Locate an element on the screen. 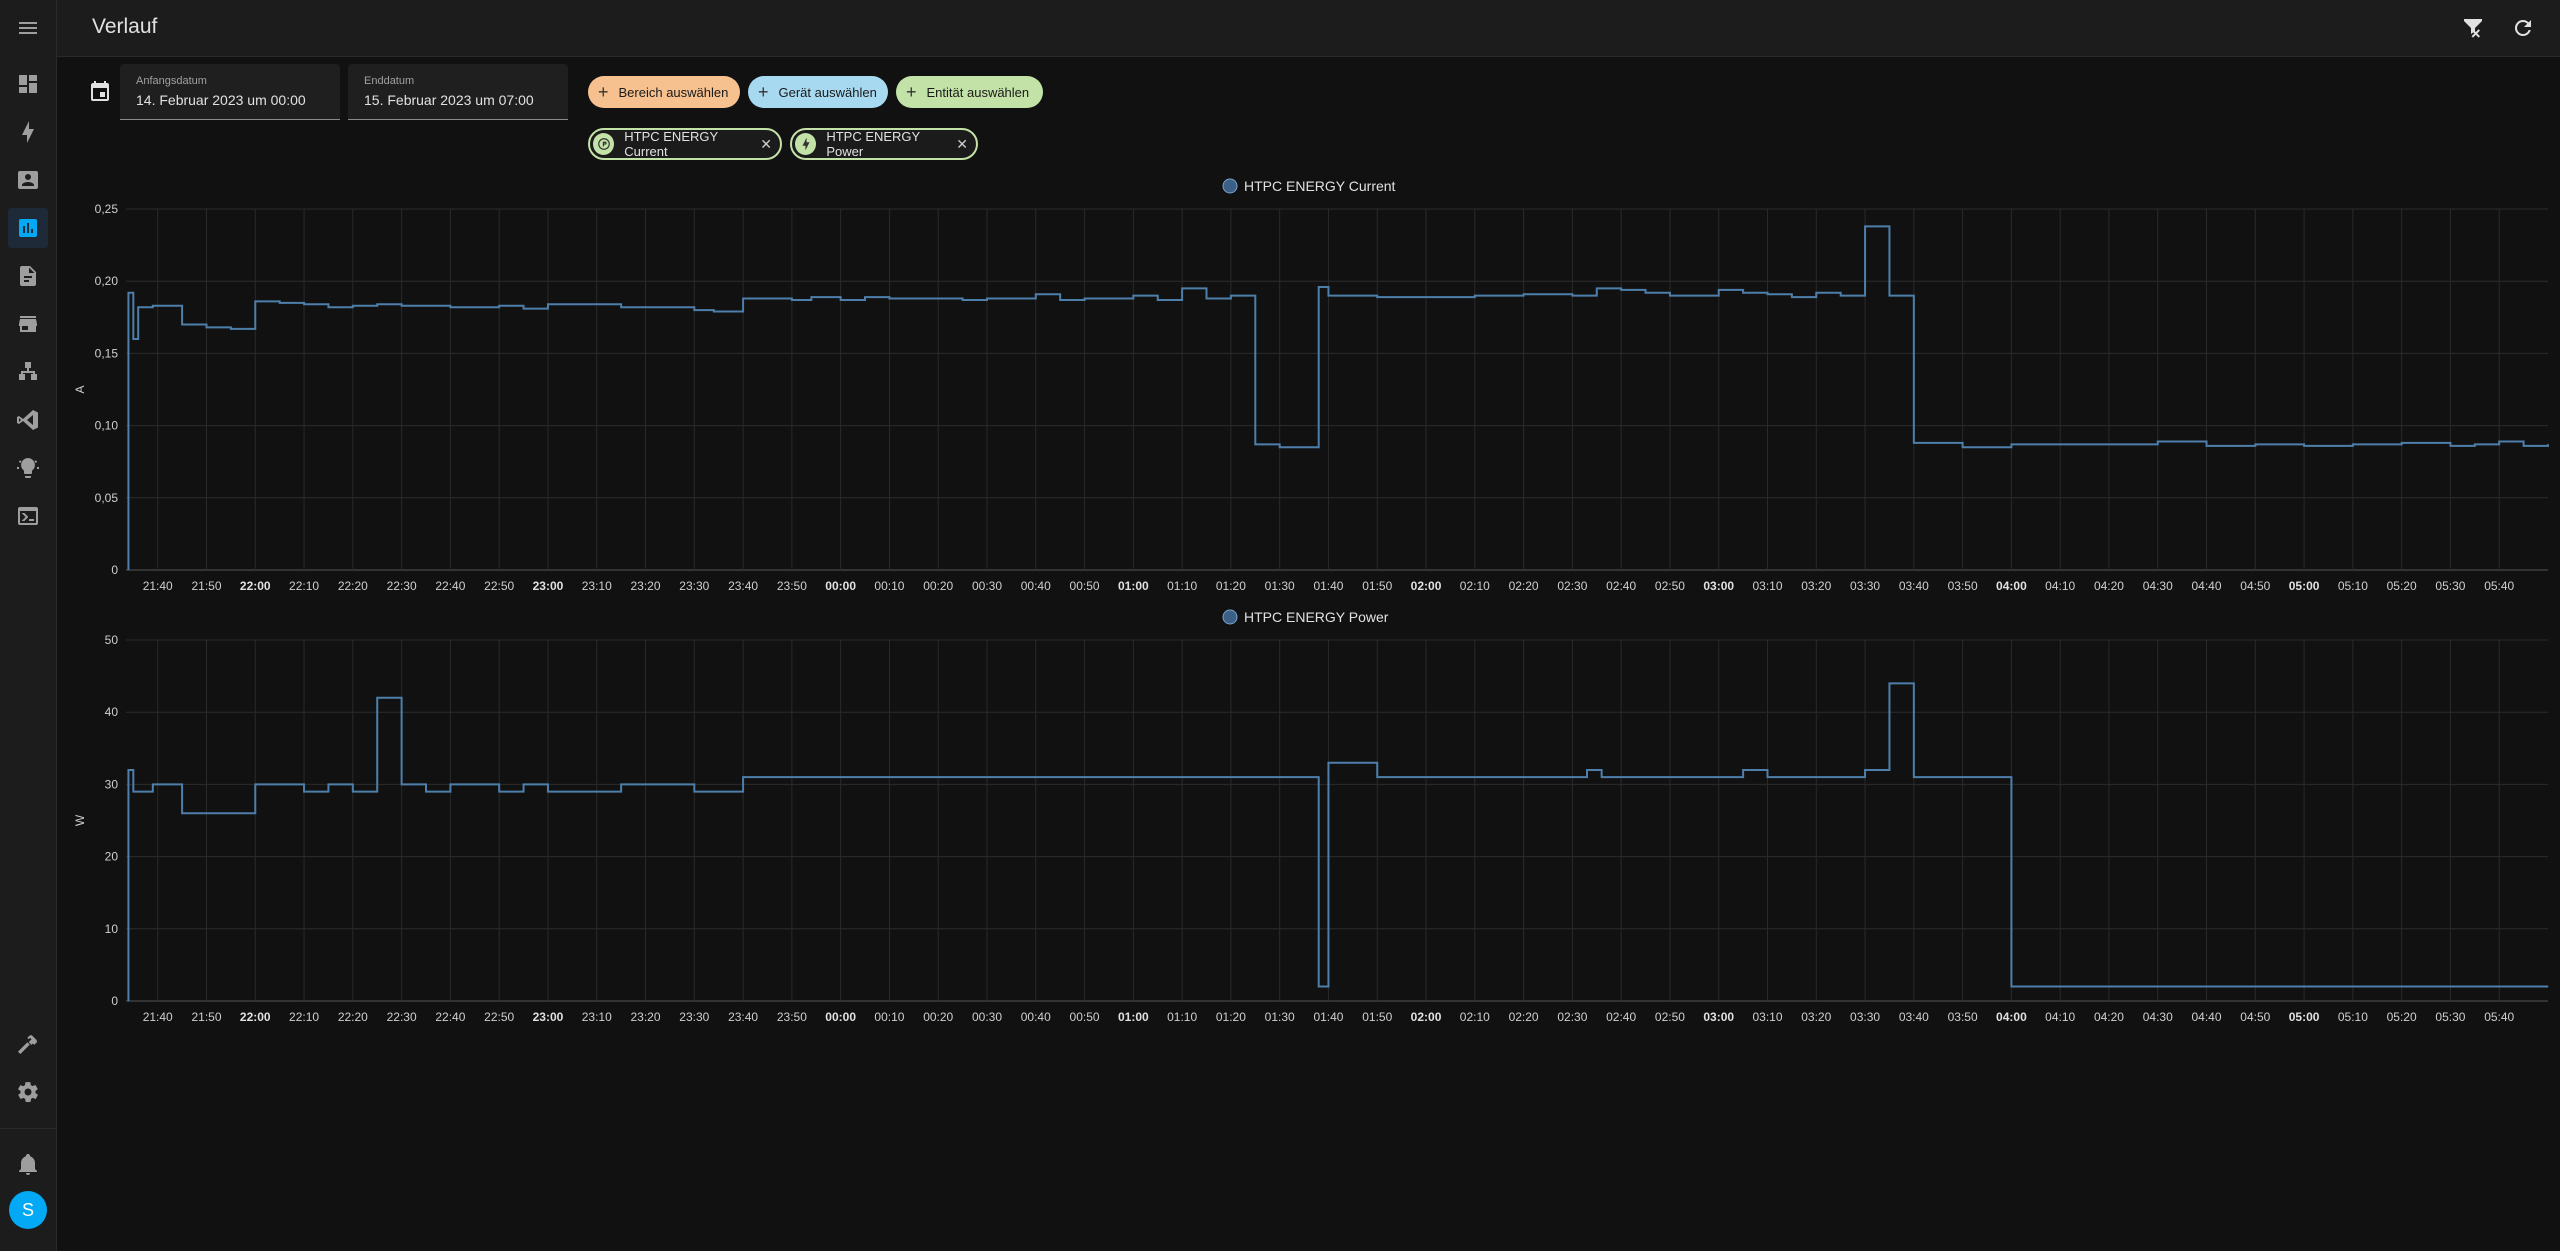 This screenshot has width=2560, height=1251. entity-chip-power: HTPC ENERGY Power ✕ is located at coordinates (884, 144).